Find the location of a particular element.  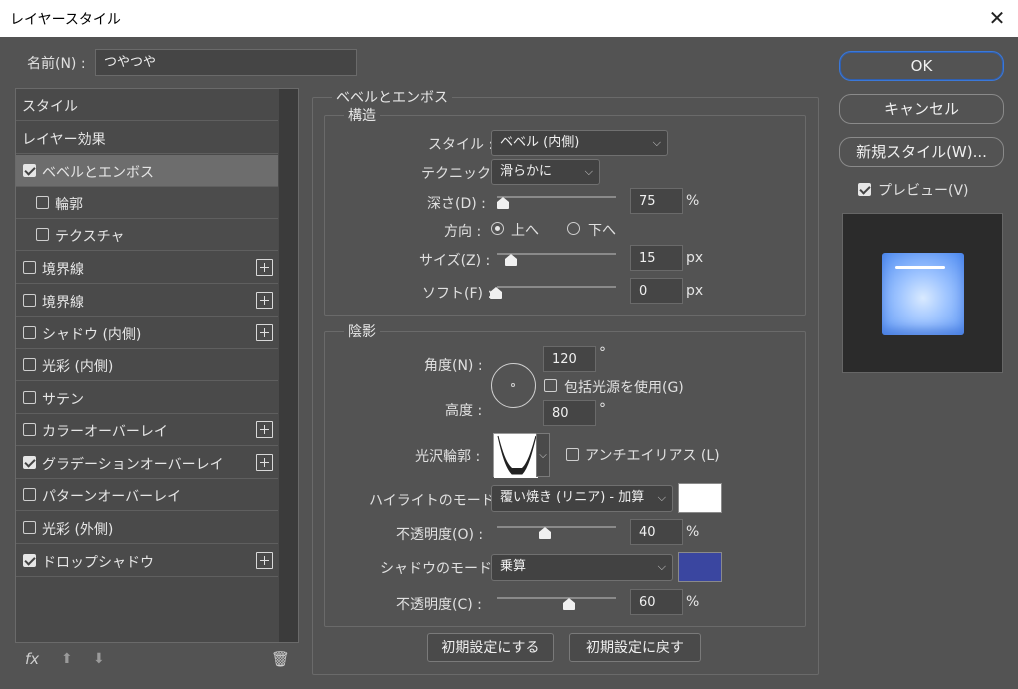

title-bar: レイヤースタイル ✕ is located at coordinates (509, 18).